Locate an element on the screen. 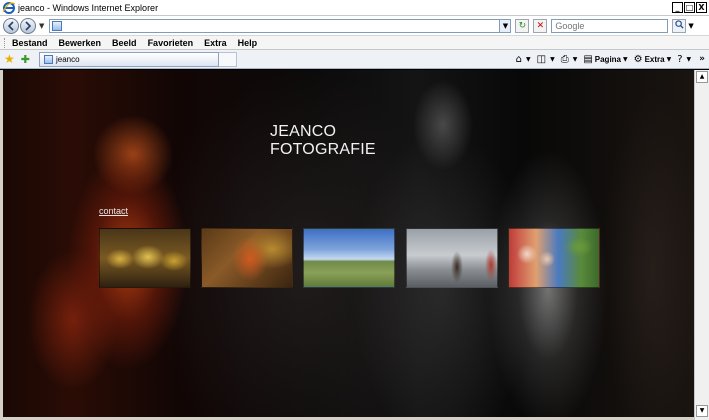  refresh-button: ↻ is located at coordinates (522, 25).